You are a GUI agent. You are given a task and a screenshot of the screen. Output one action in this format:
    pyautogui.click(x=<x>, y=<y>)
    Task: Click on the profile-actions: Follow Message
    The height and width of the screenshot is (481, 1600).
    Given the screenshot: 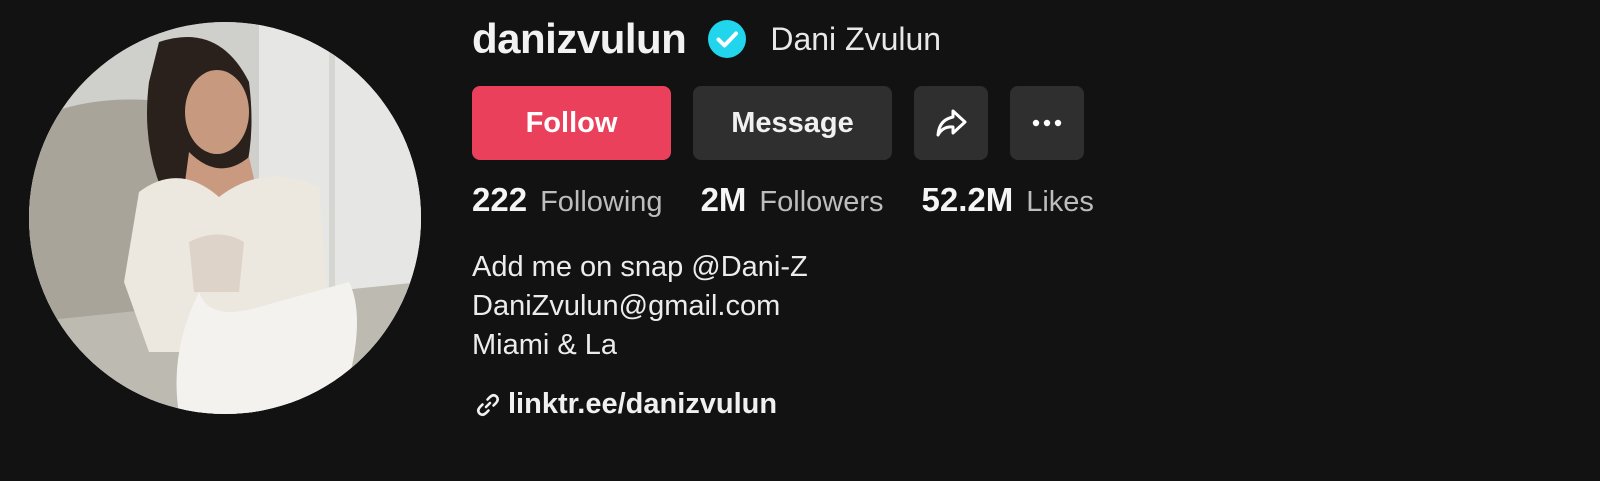 What is the action you would take?
    pyautogui.click(x=778, y=123)
    